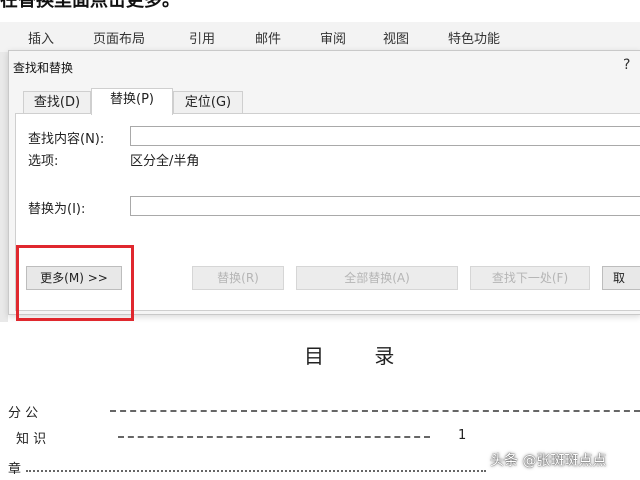 This screenshot has height=480, width=640. Describe the element at coordinates (333, 37) in the screenshot. I see `ribbon-tab-review: 审阅` at that location.